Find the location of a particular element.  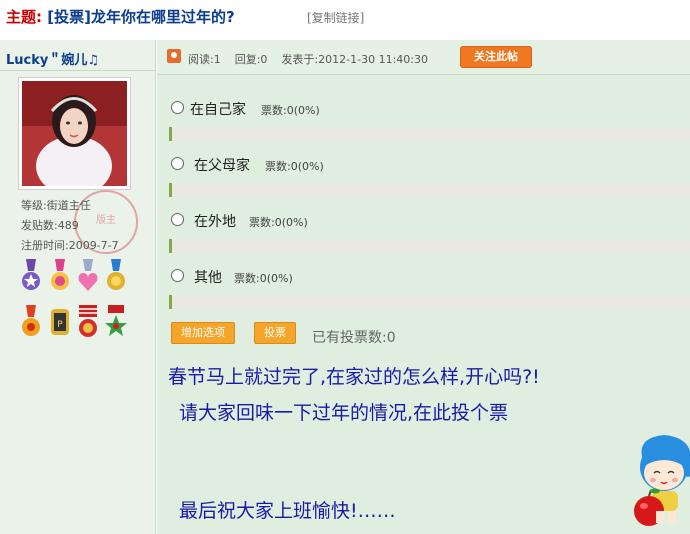

copy-link: [复制链接] is located at coordinates (335, 17).